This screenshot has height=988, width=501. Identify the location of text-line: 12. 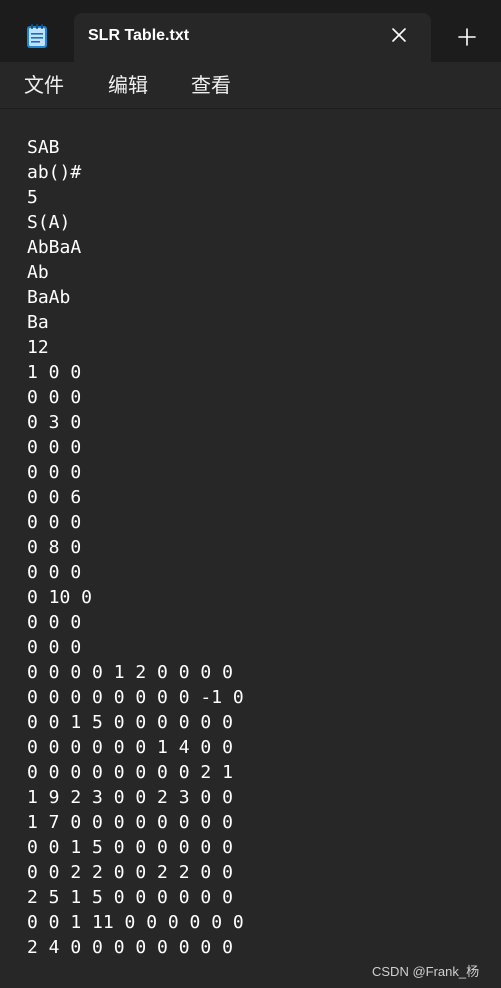
(257, 347).